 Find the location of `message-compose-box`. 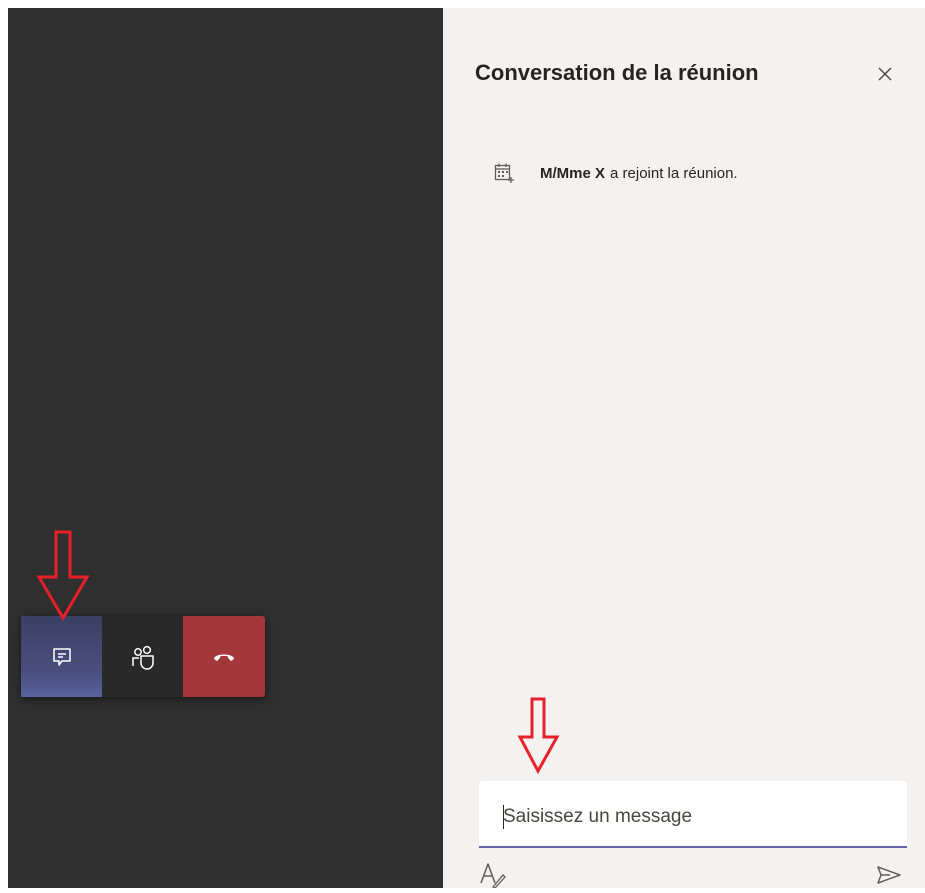

message-compose-box is located at coordinates (693, 814).